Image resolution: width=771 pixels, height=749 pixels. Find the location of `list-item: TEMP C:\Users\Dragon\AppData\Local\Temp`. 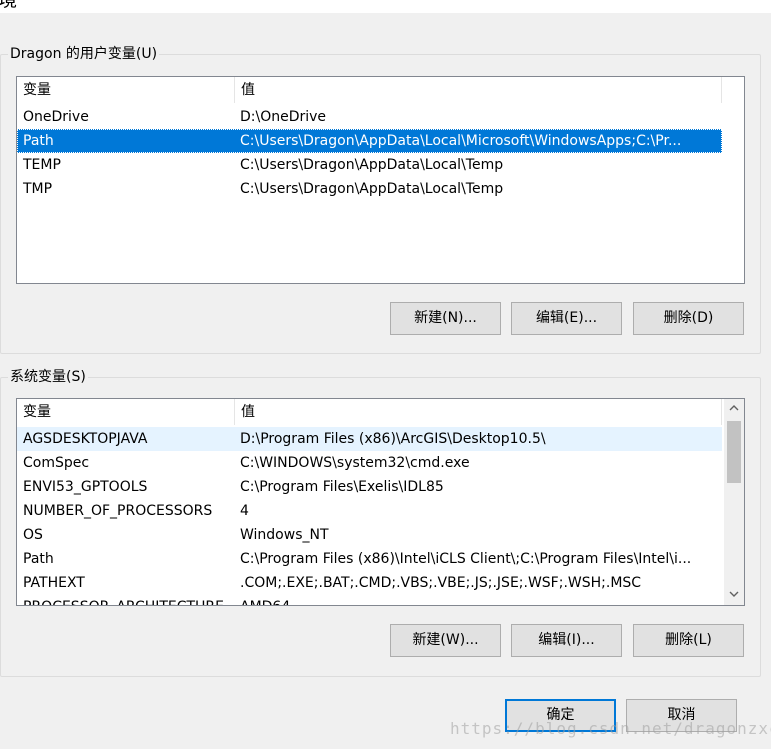

list-item: TEMP C:\Users\Dragon\AppData\Local\Temp is located at coordinates (369, 165).